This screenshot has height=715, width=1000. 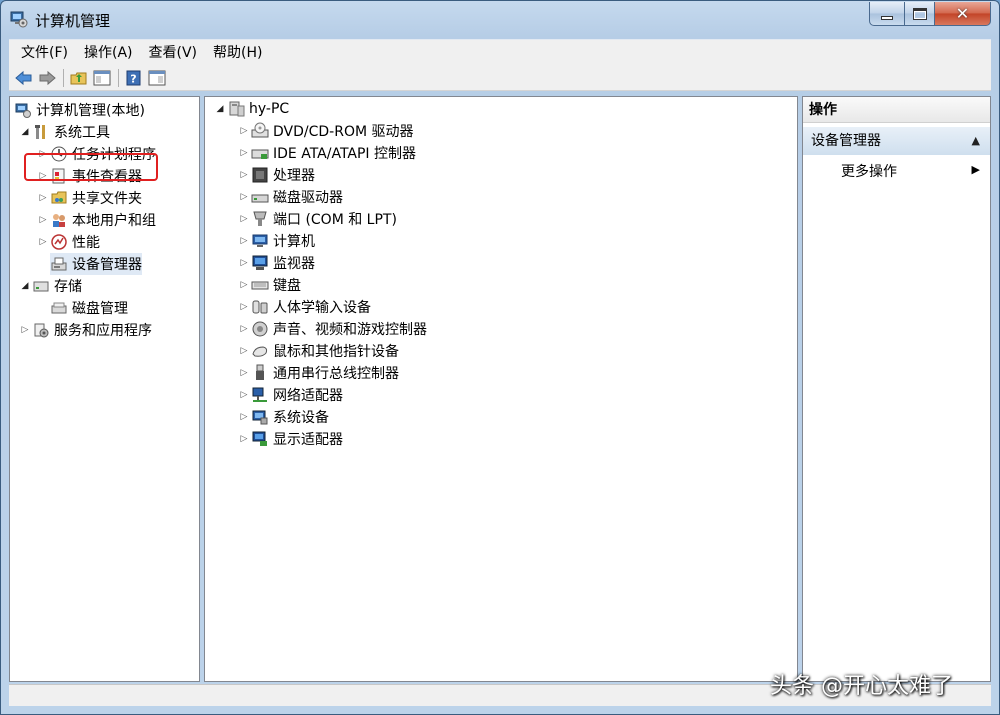 I want to click on tree-item-local-users-groups: ▷ 本地用户和组, so click(x=96, y=220).